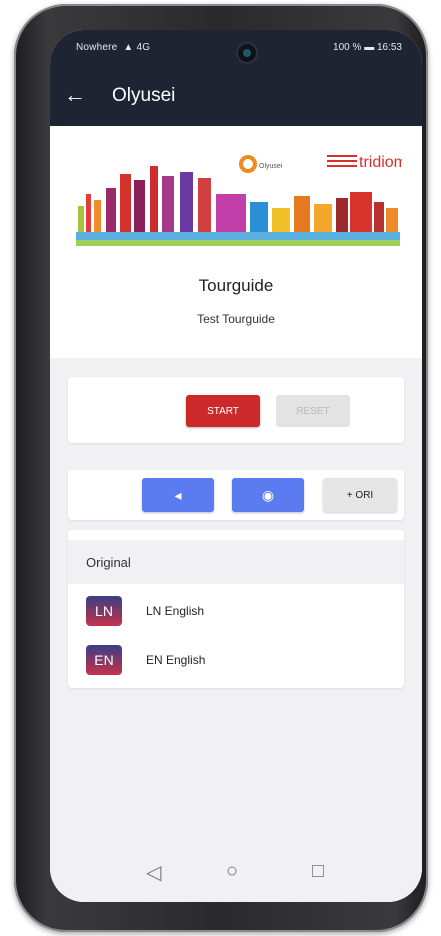  I want to click on svg-text: Olyusei, so click(271, 166).